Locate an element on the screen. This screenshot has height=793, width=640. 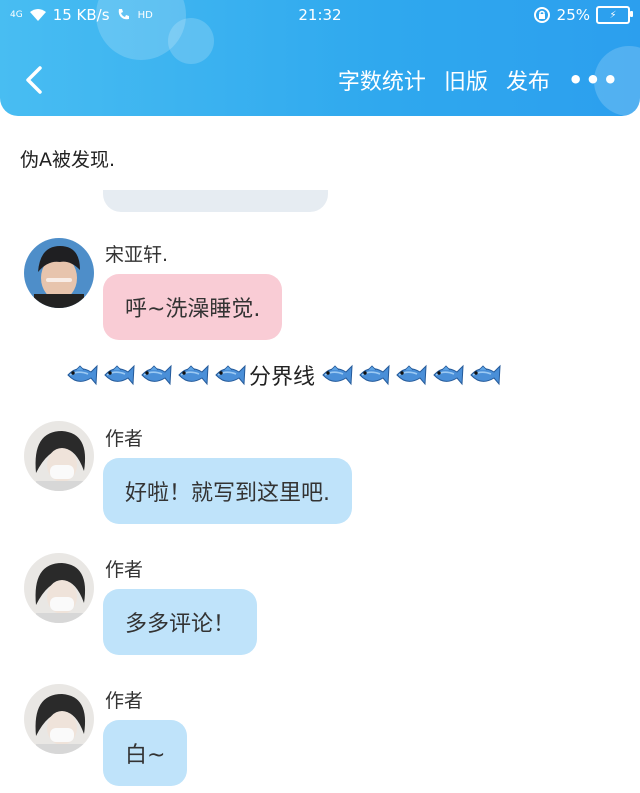
battery-percent: 25% is located at coordinates (573, 15).